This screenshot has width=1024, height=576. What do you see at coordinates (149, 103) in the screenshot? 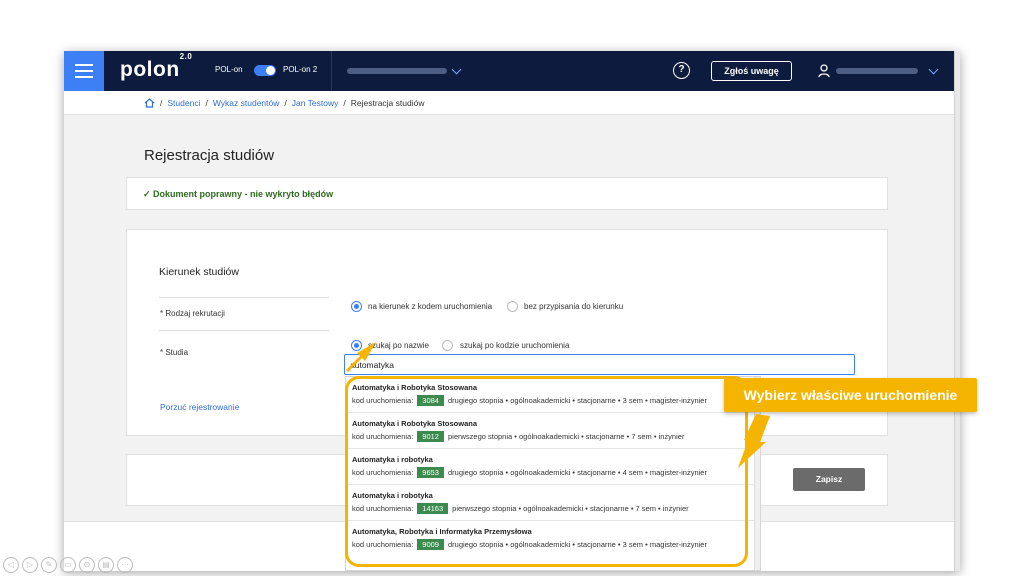
I see `home-icon` at bounding box center [149, 103].